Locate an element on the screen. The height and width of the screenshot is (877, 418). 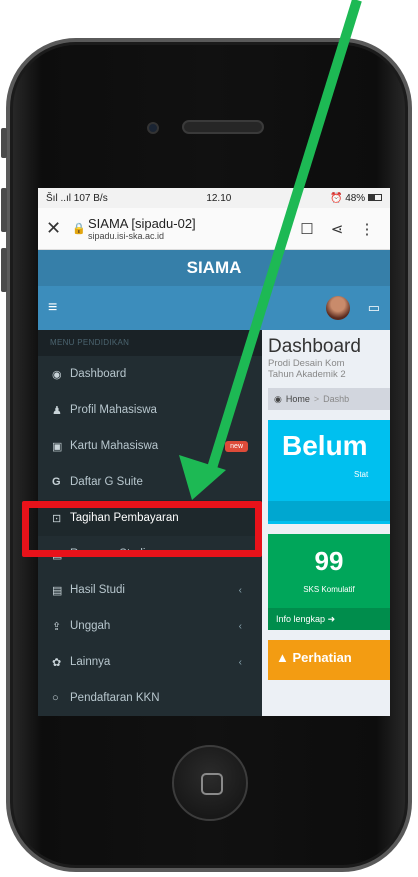
user-icon: ♟ is located at coordinates (57, 410).